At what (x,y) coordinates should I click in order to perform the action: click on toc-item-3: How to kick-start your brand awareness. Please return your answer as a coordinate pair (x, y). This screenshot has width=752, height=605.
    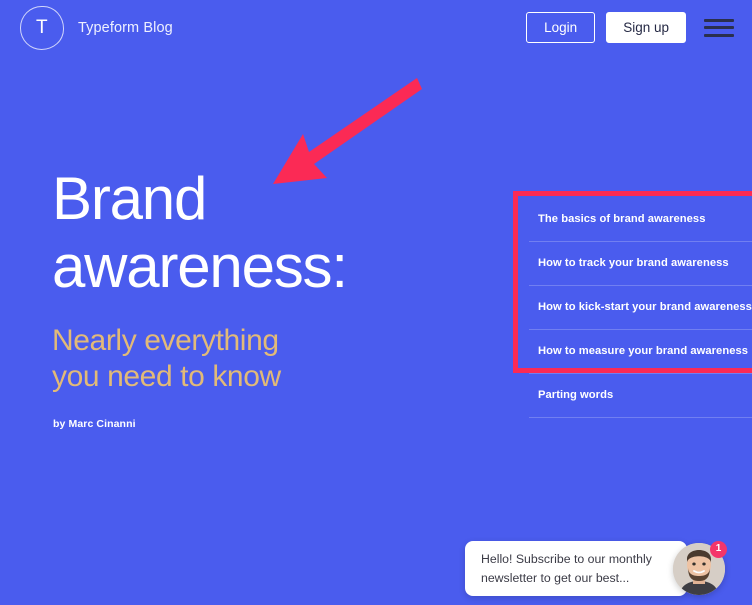
    Looking at the image, I should click on (636, 307).